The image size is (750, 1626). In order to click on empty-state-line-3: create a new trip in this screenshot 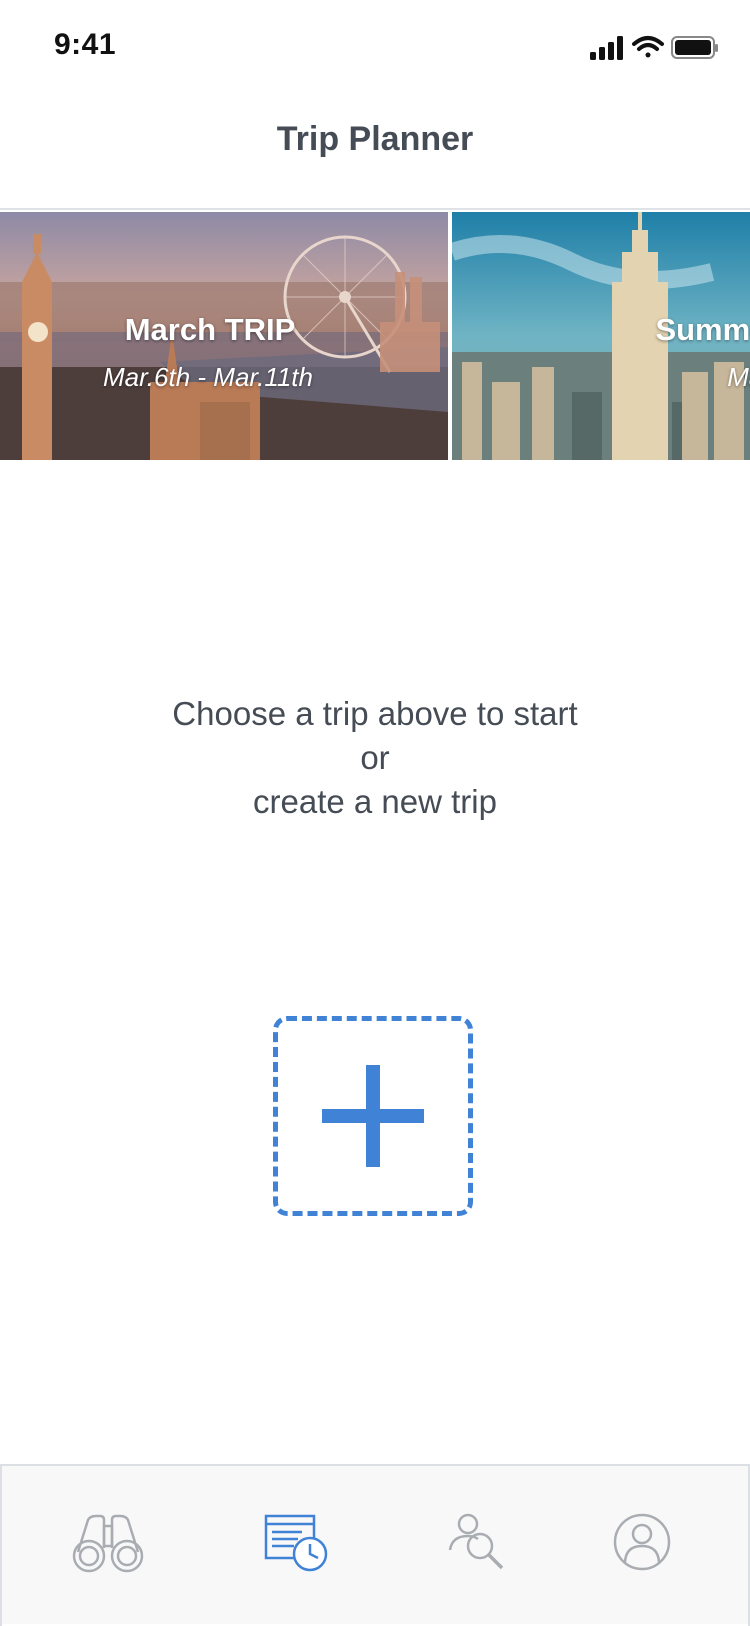, I will do `click(375, 801)`.